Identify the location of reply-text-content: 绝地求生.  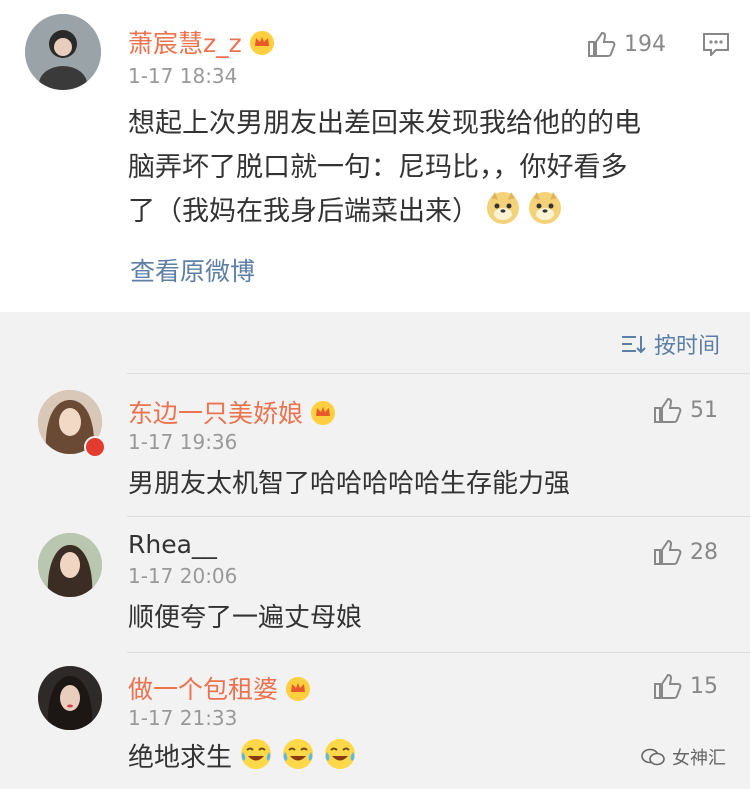
(180, 758).